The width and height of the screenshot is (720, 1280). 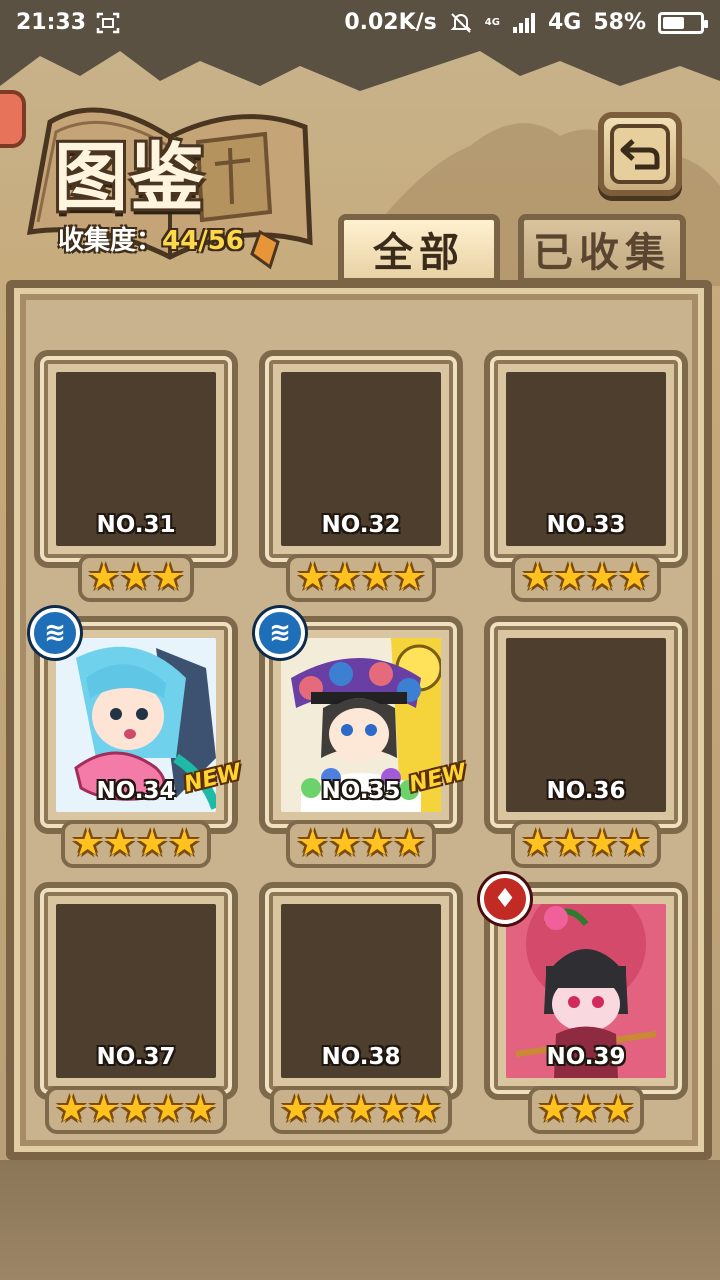 What do you see at coordinates (419, 253) in the screenshot?
I see `tab-all-label: 全部` at bounding box center [419, 253].